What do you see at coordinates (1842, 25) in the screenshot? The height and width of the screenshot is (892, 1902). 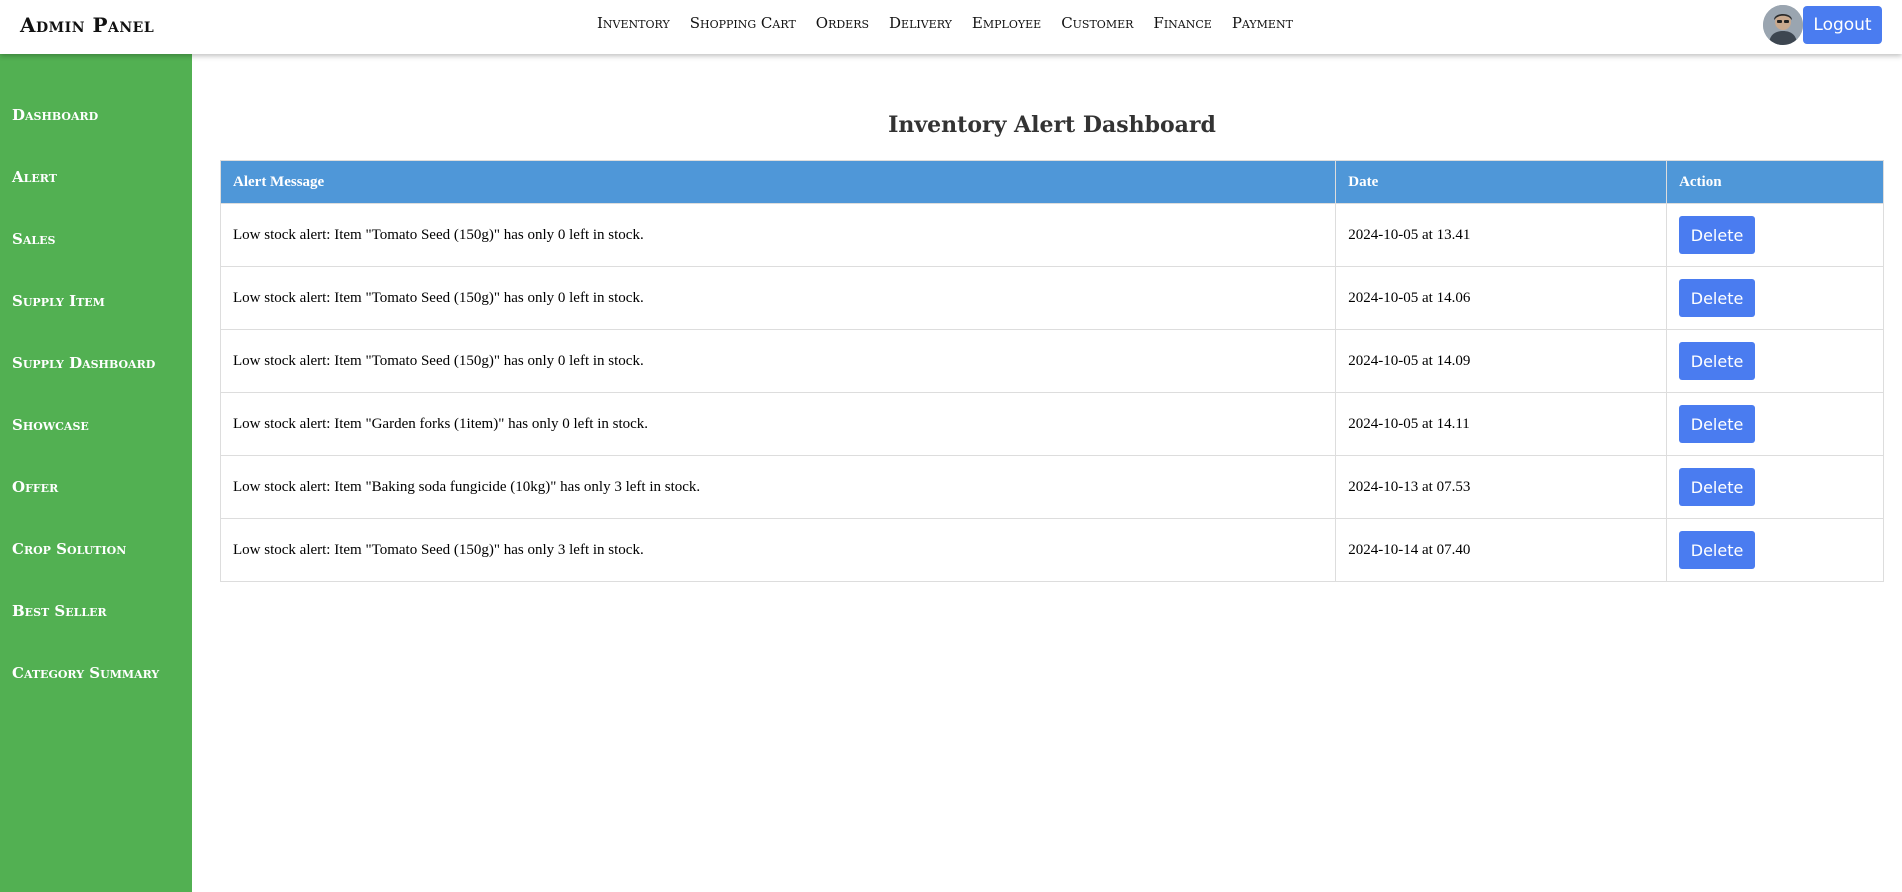 I see `logout-button: Logout` at bounding box center [1842, 25].